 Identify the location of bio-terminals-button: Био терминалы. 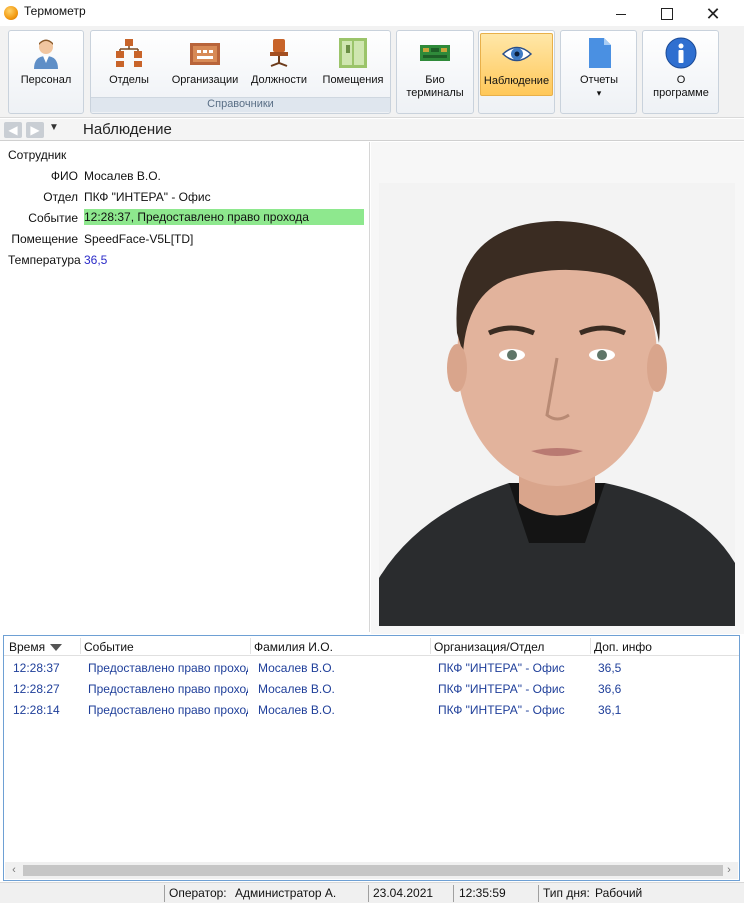
(435, 66).